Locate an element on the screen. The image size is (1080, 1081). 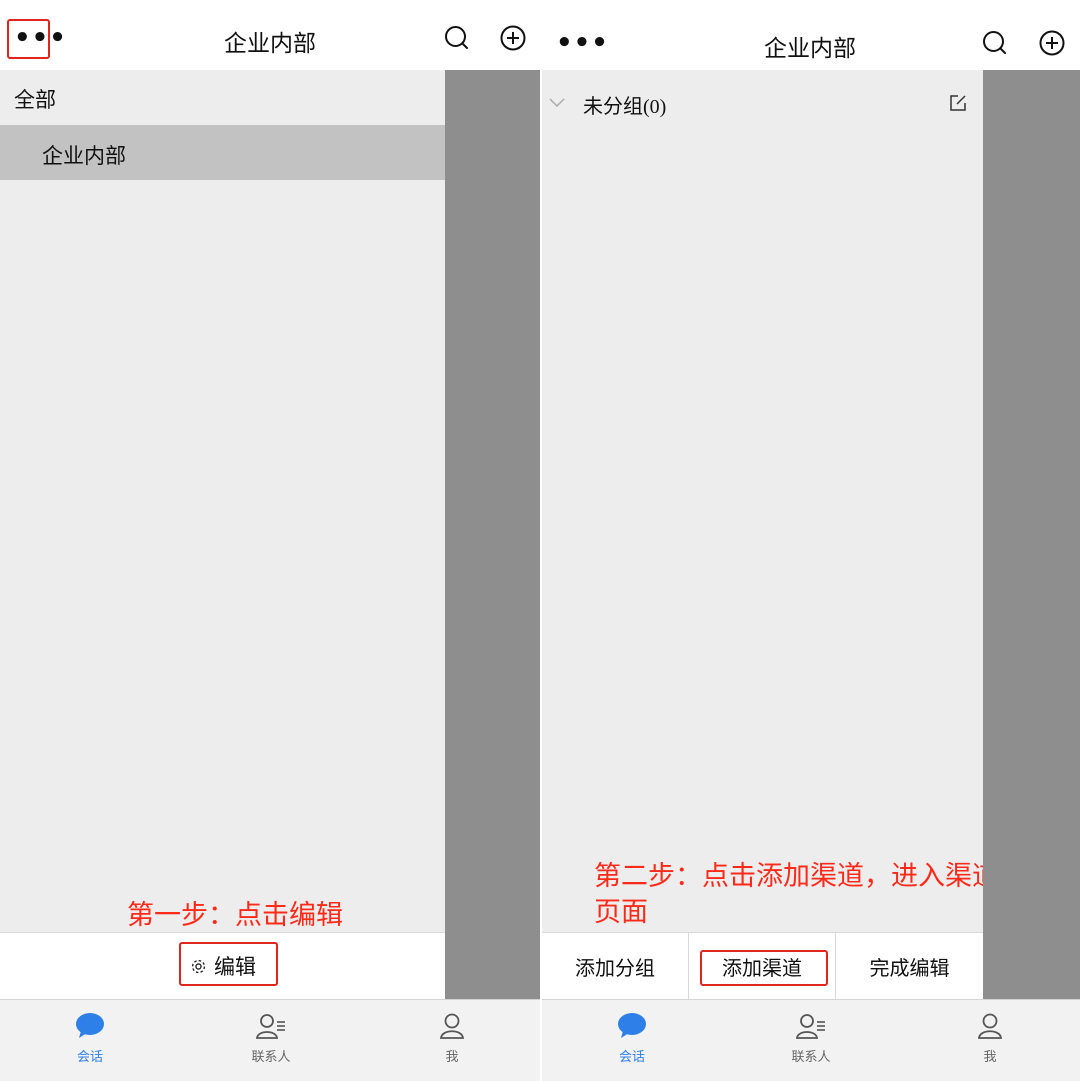
group-label: 未分组(0) is located at coordinates (624, 104).